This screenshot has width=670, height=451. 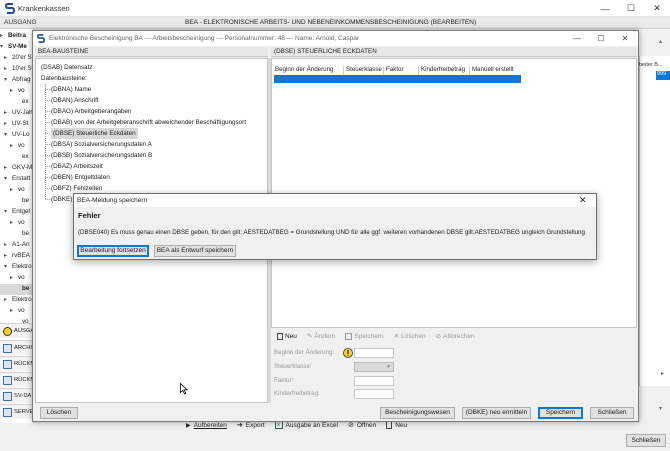 I want to click on tree-item: ▾ Abfrag, so click(x=16, y=80).